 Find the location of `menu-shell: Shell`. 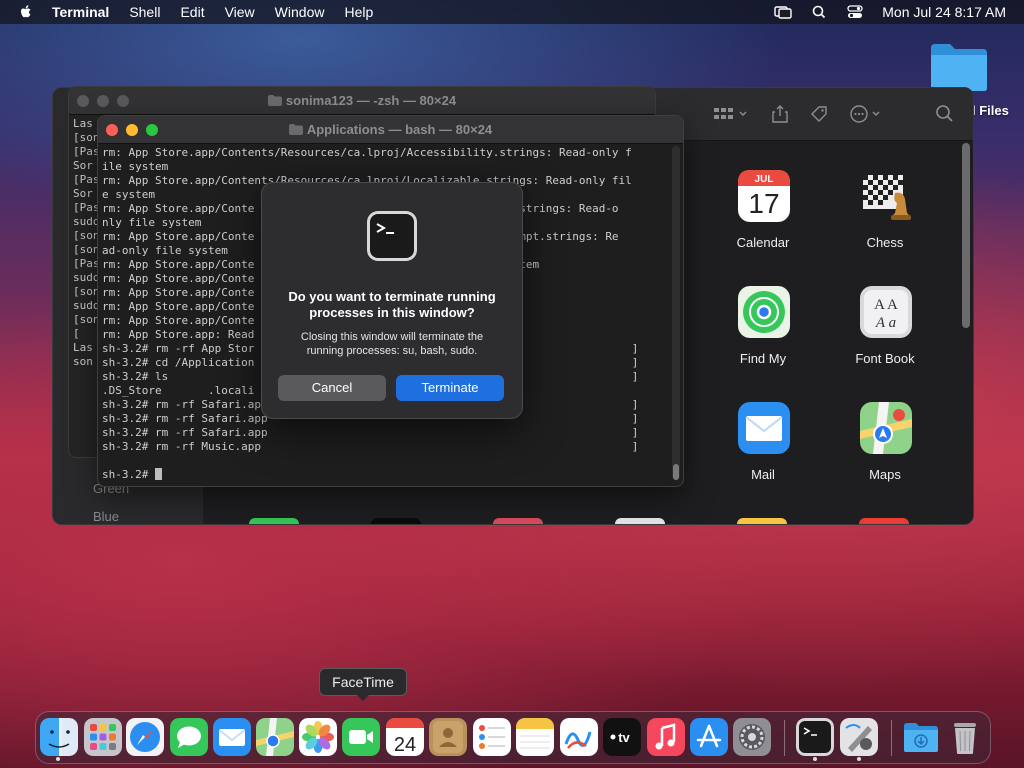

menu-shell: Shell is located at coordinates (144, 12).